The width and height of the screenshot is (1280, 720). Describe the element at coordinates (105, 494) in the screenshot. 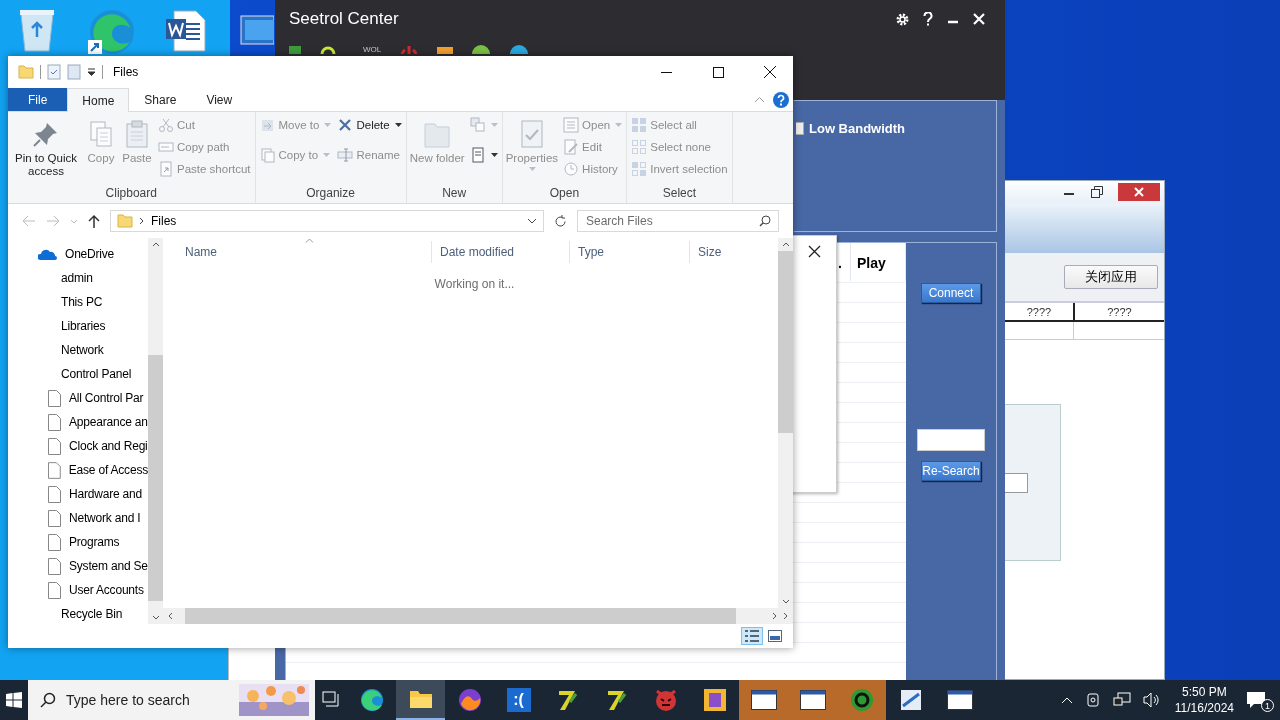

I see `nav-item: Hardware and` at that location.